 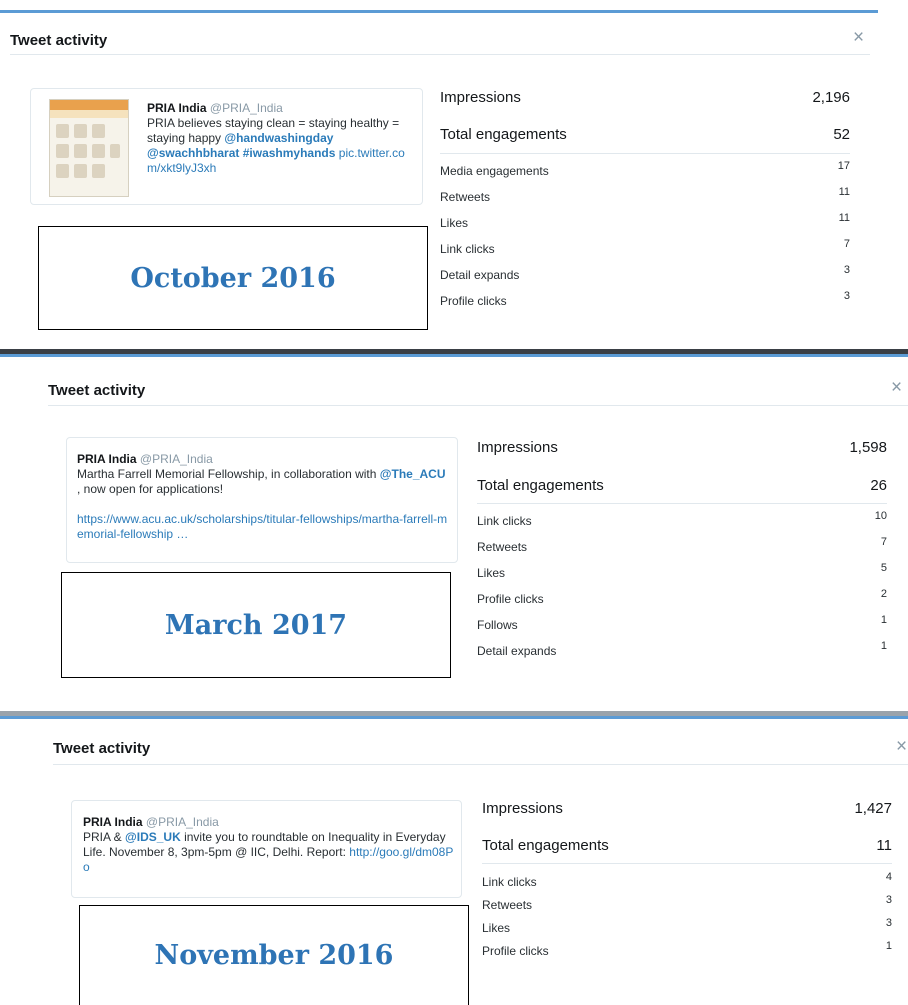 What do you see at coordinates (494, 171) in the screenshot?
I see `breakdown-label: Media engagements` at bounding box center [494, 171].